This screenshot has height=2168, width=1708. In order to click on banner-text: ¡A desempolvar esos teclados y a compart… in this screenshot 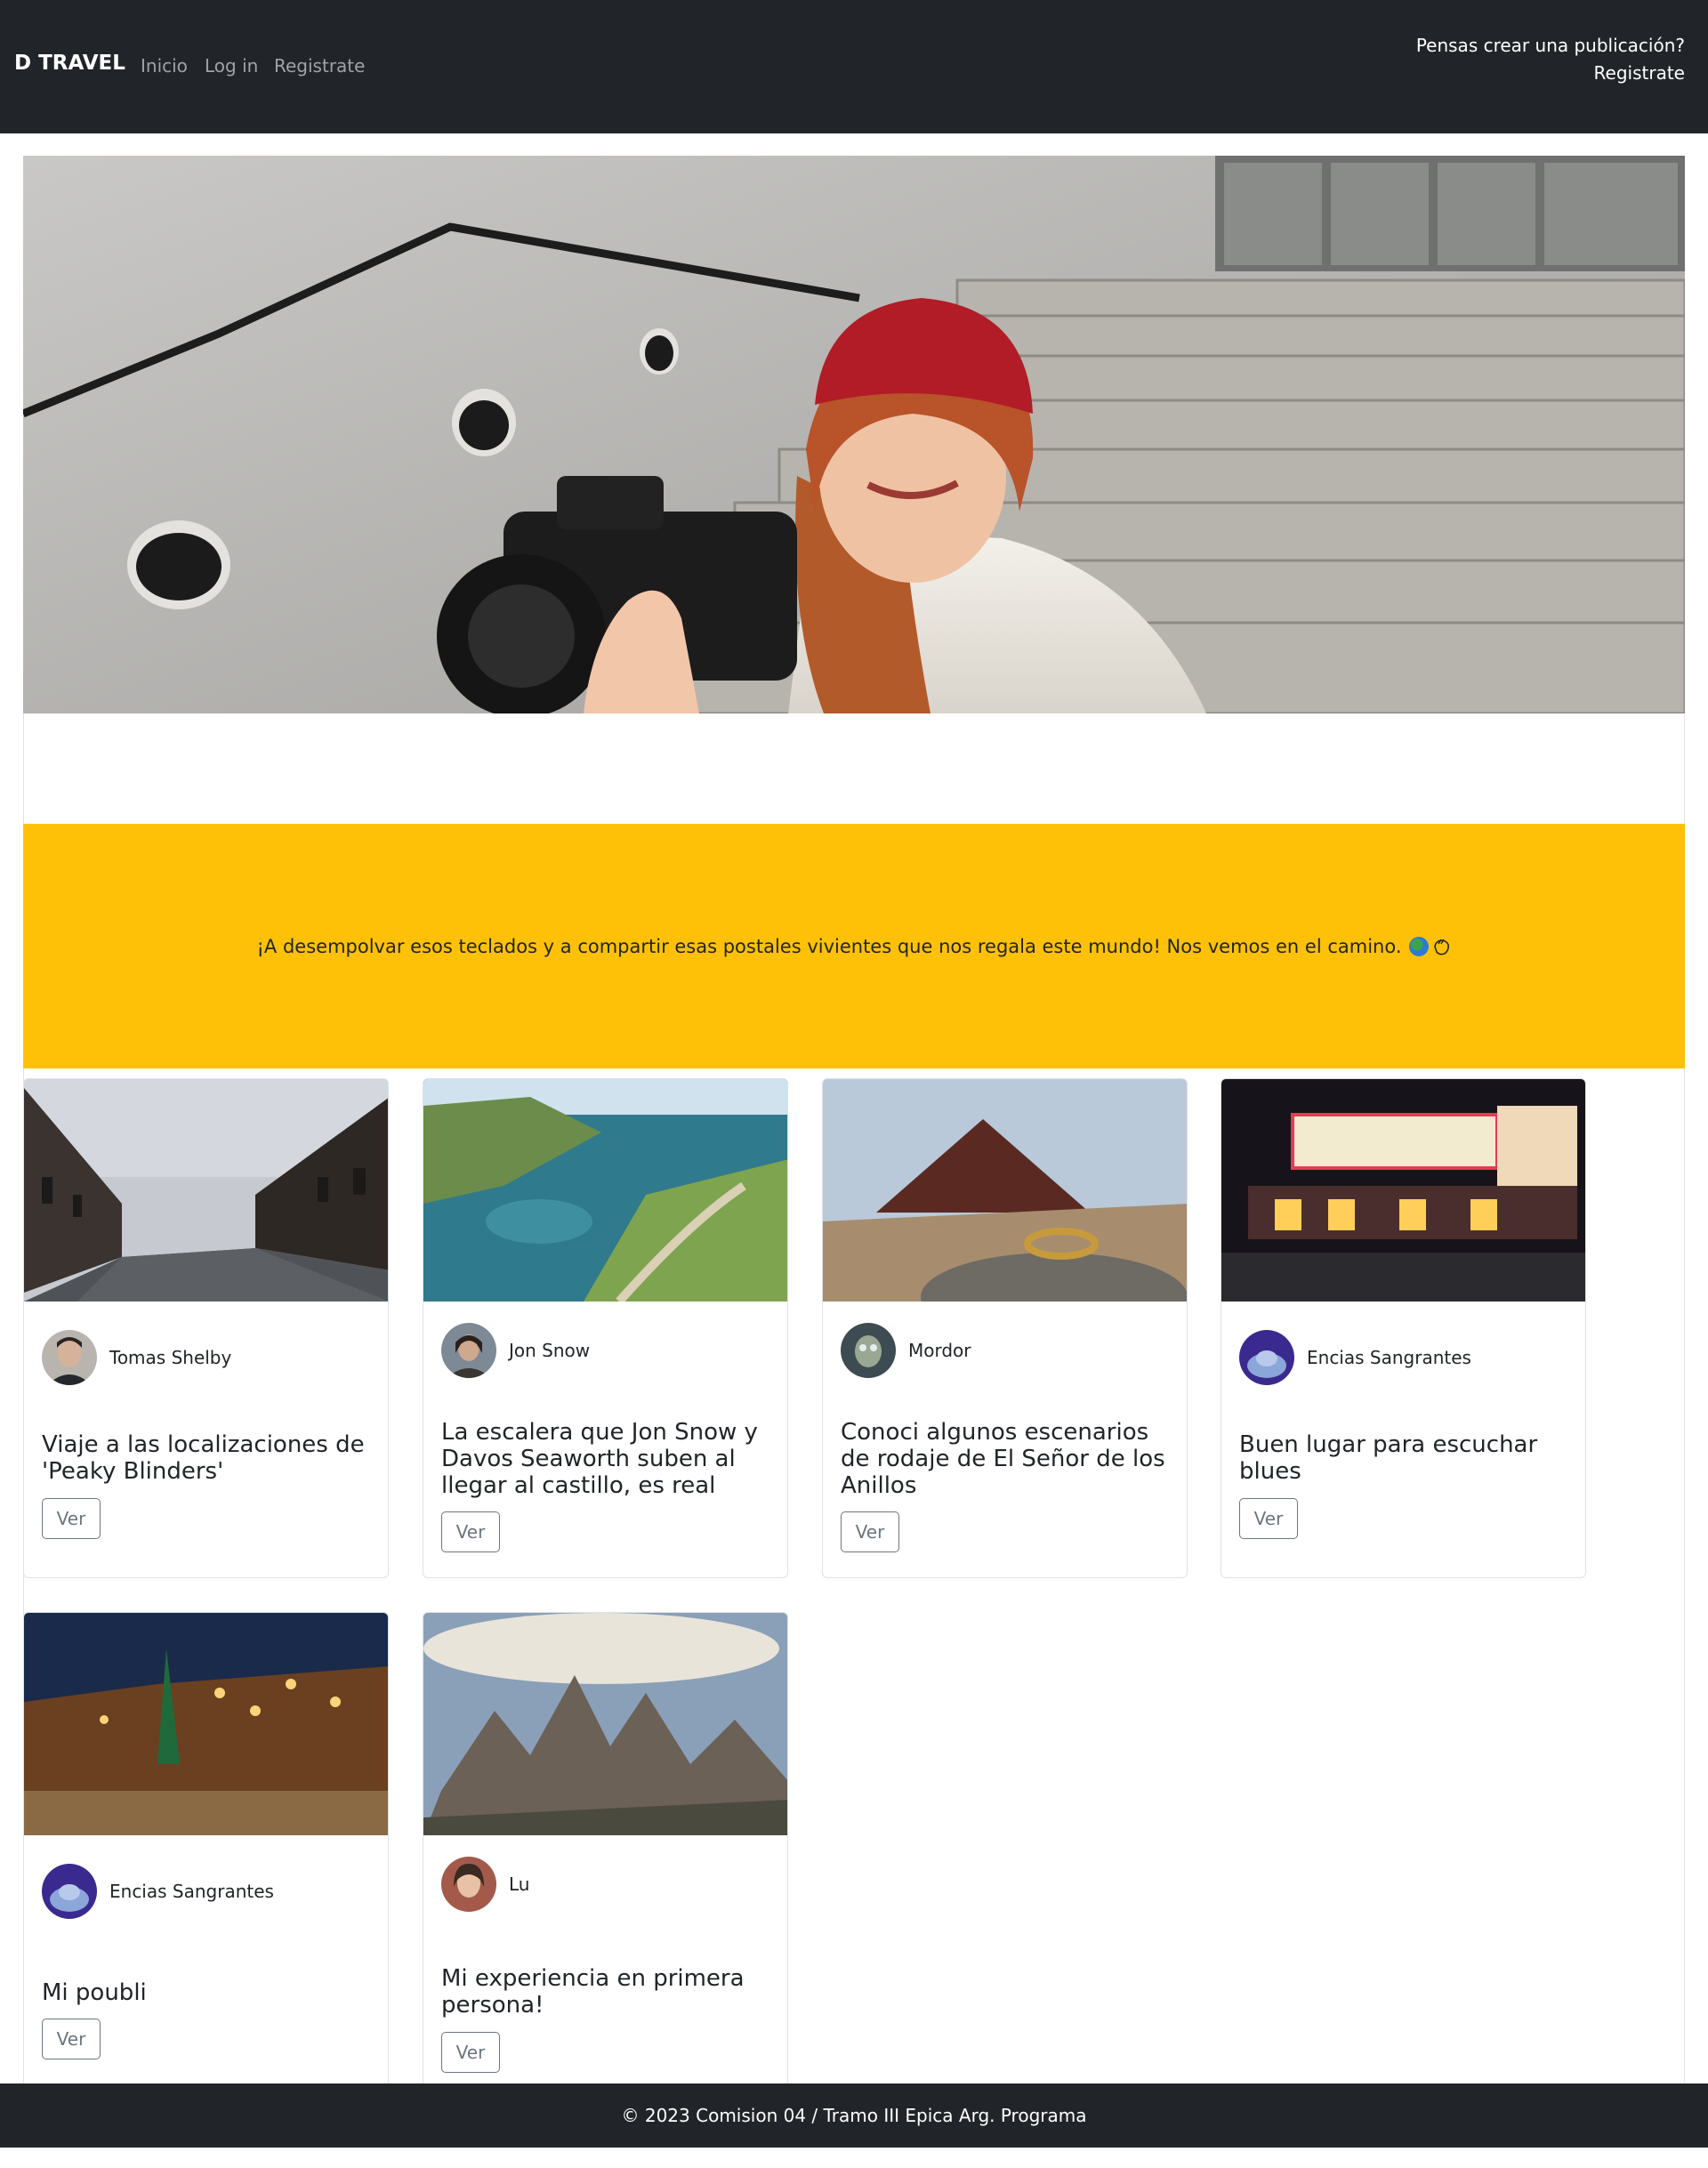, I will do `click(829, 946)`.